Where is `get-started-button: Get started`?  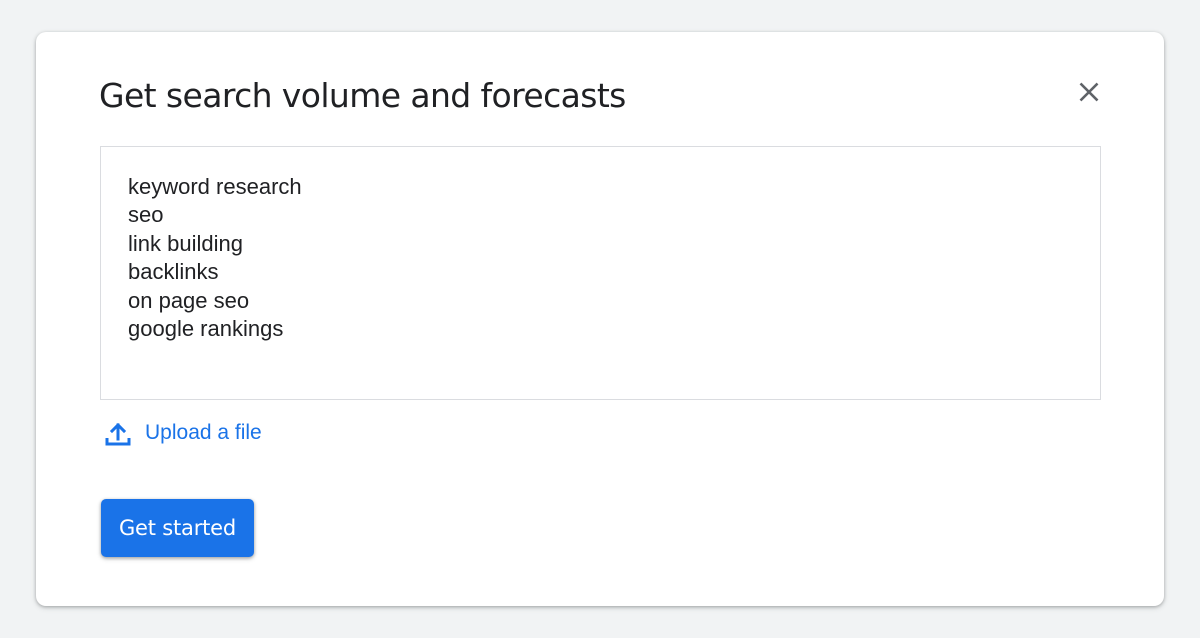 get-started-button: Get started is located at coordinates (177, 528).